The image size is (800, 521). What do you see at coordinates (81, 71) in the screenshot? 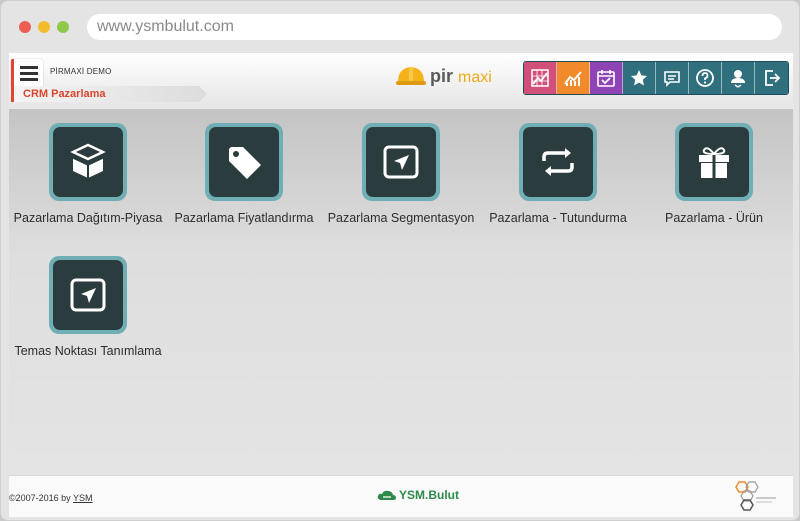
I see `company-name: PİRMAXİ DEMO` at bounding box center [81, 71].